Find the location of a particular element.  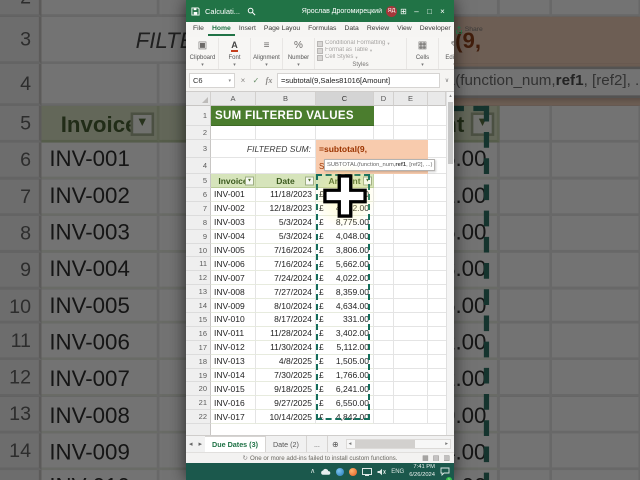

row-header: 13 is located at coordinates (198, 292).